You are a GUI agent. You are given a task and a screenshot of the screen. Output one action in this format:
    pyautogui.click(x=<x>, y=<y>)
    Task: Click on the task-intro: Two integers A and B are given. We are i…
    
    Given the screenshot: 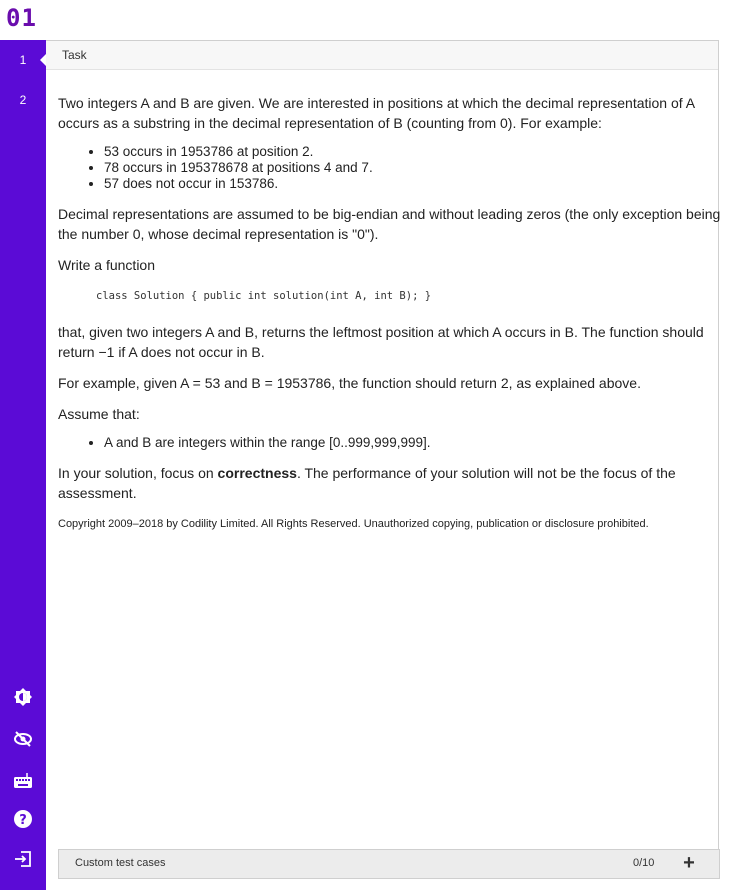 What is the action you would take?
    pyautogui.click(x=376, y=113)
    